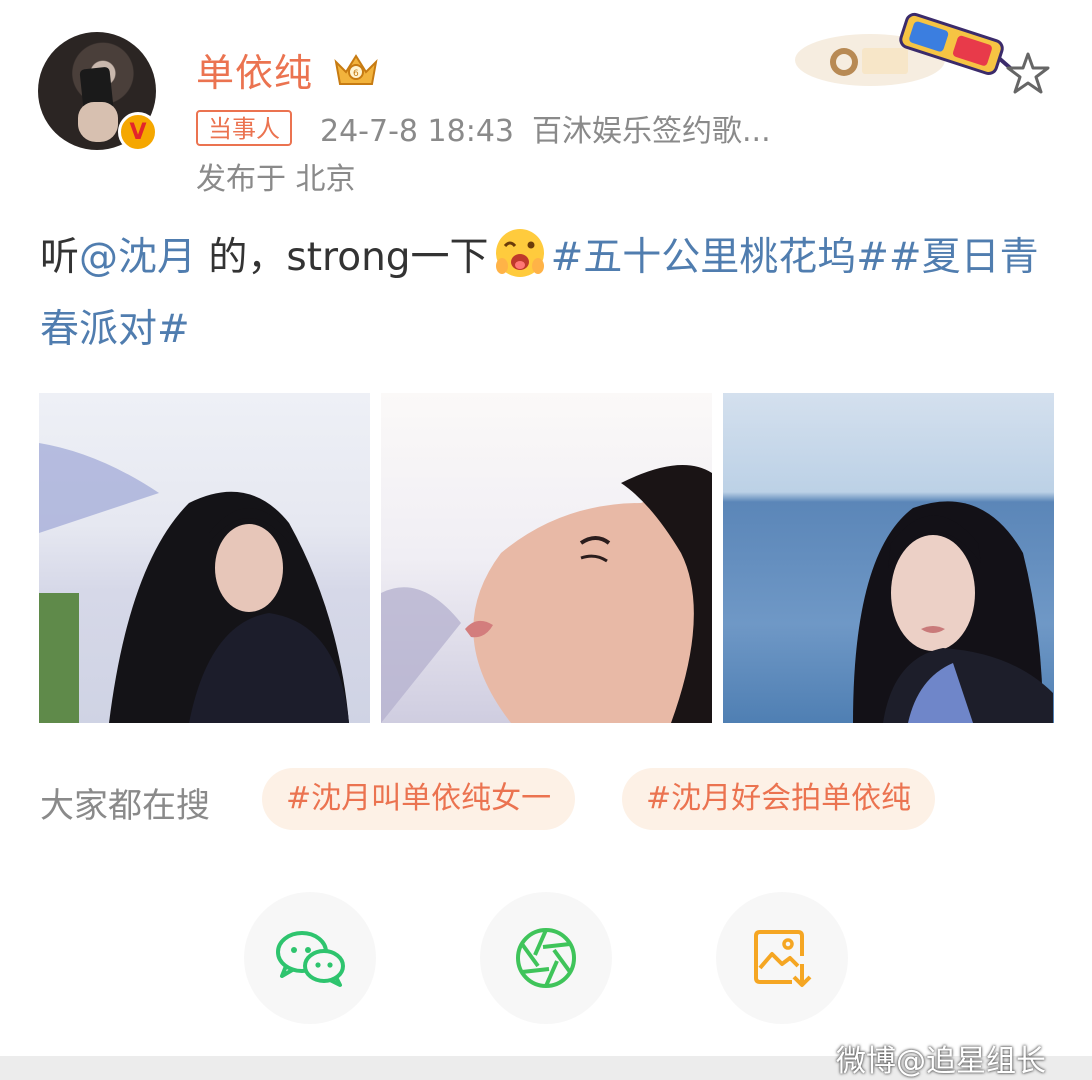 The width and height of the screenshot is (1092, 1080). I want to click on vip-crown-icon: 6, so click(356, 69).